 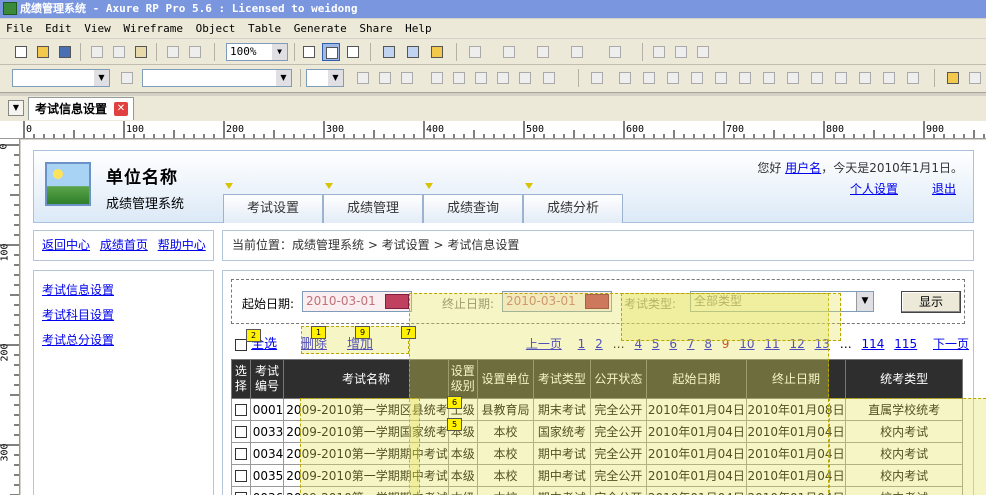 What do you see at coordinates (363, 78) in the screenshot?
I see `bold-icon` at bounding box center [363, 78].